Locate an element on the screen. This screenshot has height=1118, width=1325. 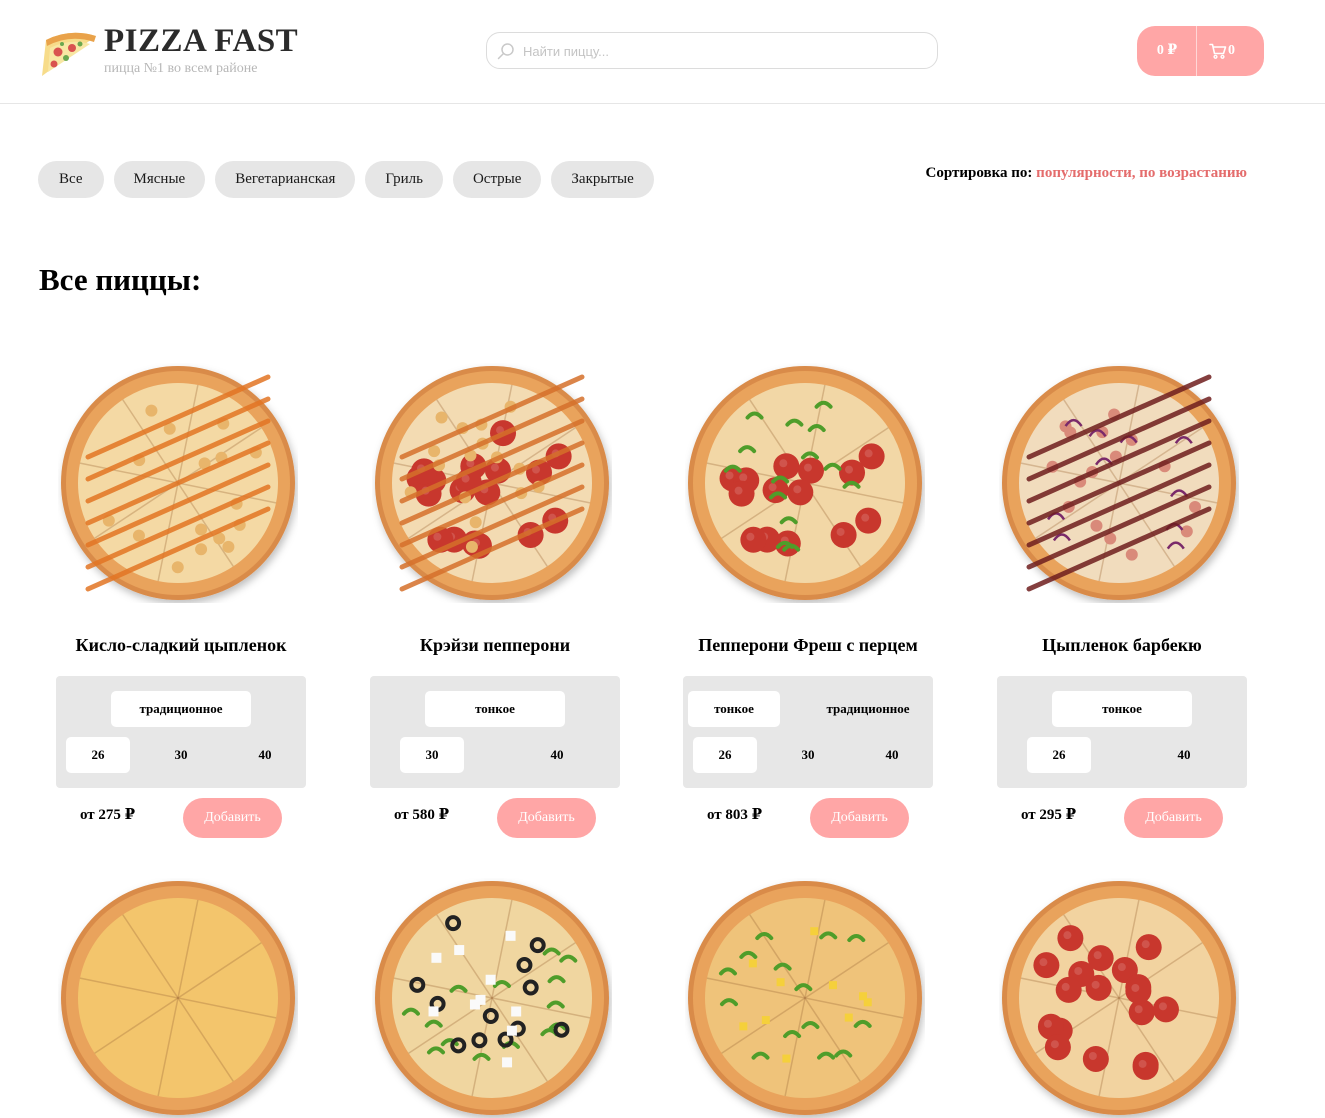
pizza-price: от 580 ₽ is located at coordinates (422, 815).